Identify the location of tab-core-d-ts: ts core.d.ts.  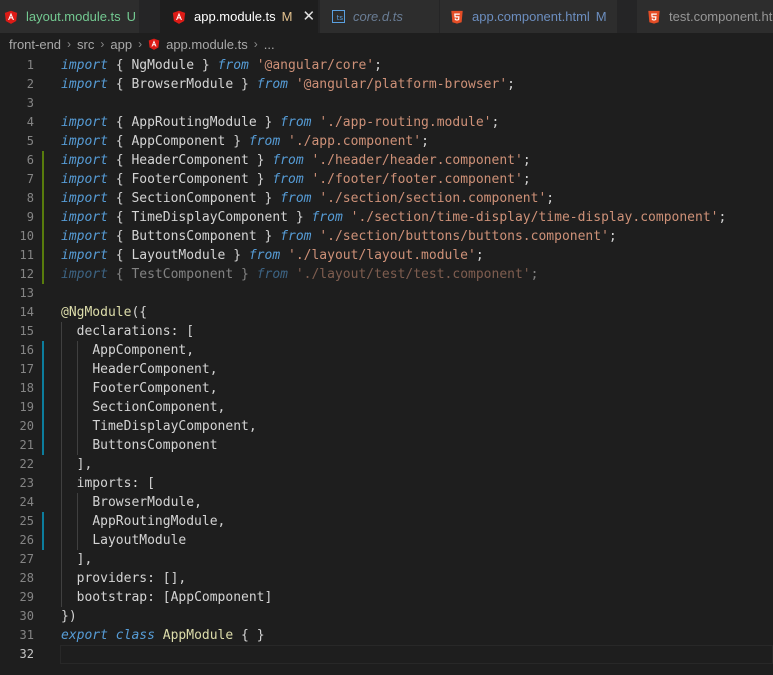
(380, 16).